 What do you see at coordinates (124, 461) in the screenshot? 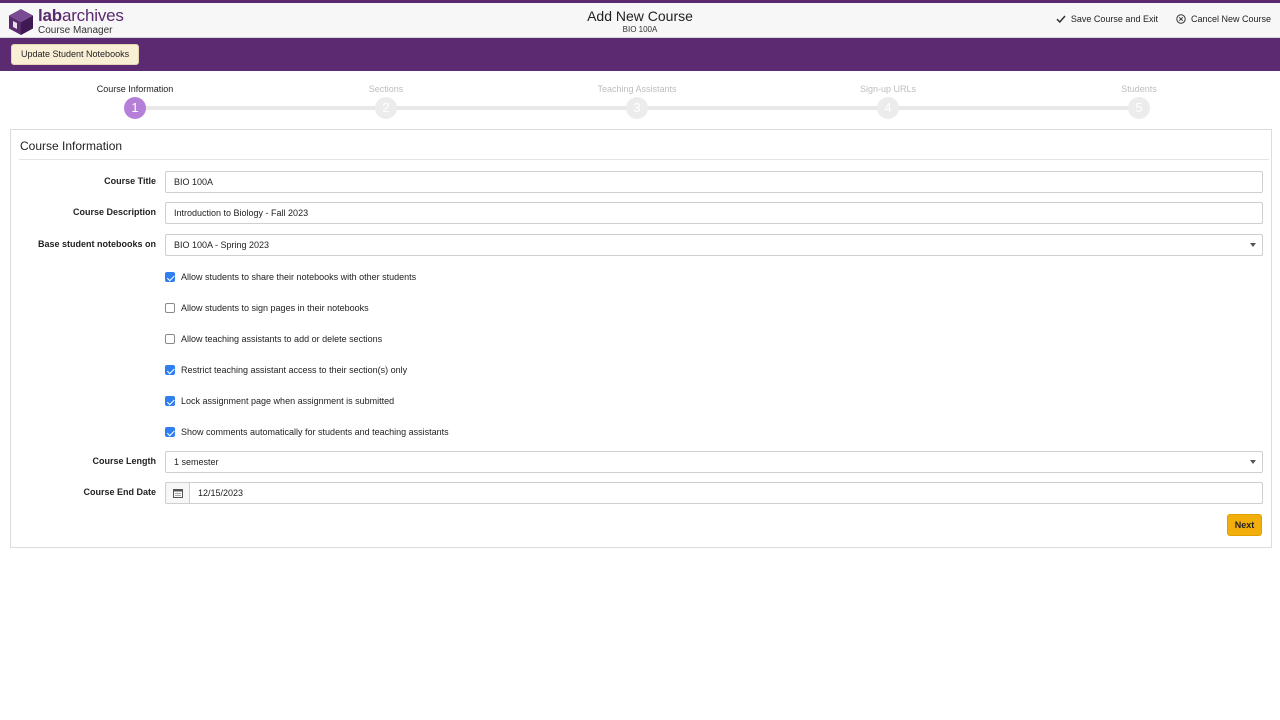
I see `course-length-label: Course Length` at bounding box center [124, 461].